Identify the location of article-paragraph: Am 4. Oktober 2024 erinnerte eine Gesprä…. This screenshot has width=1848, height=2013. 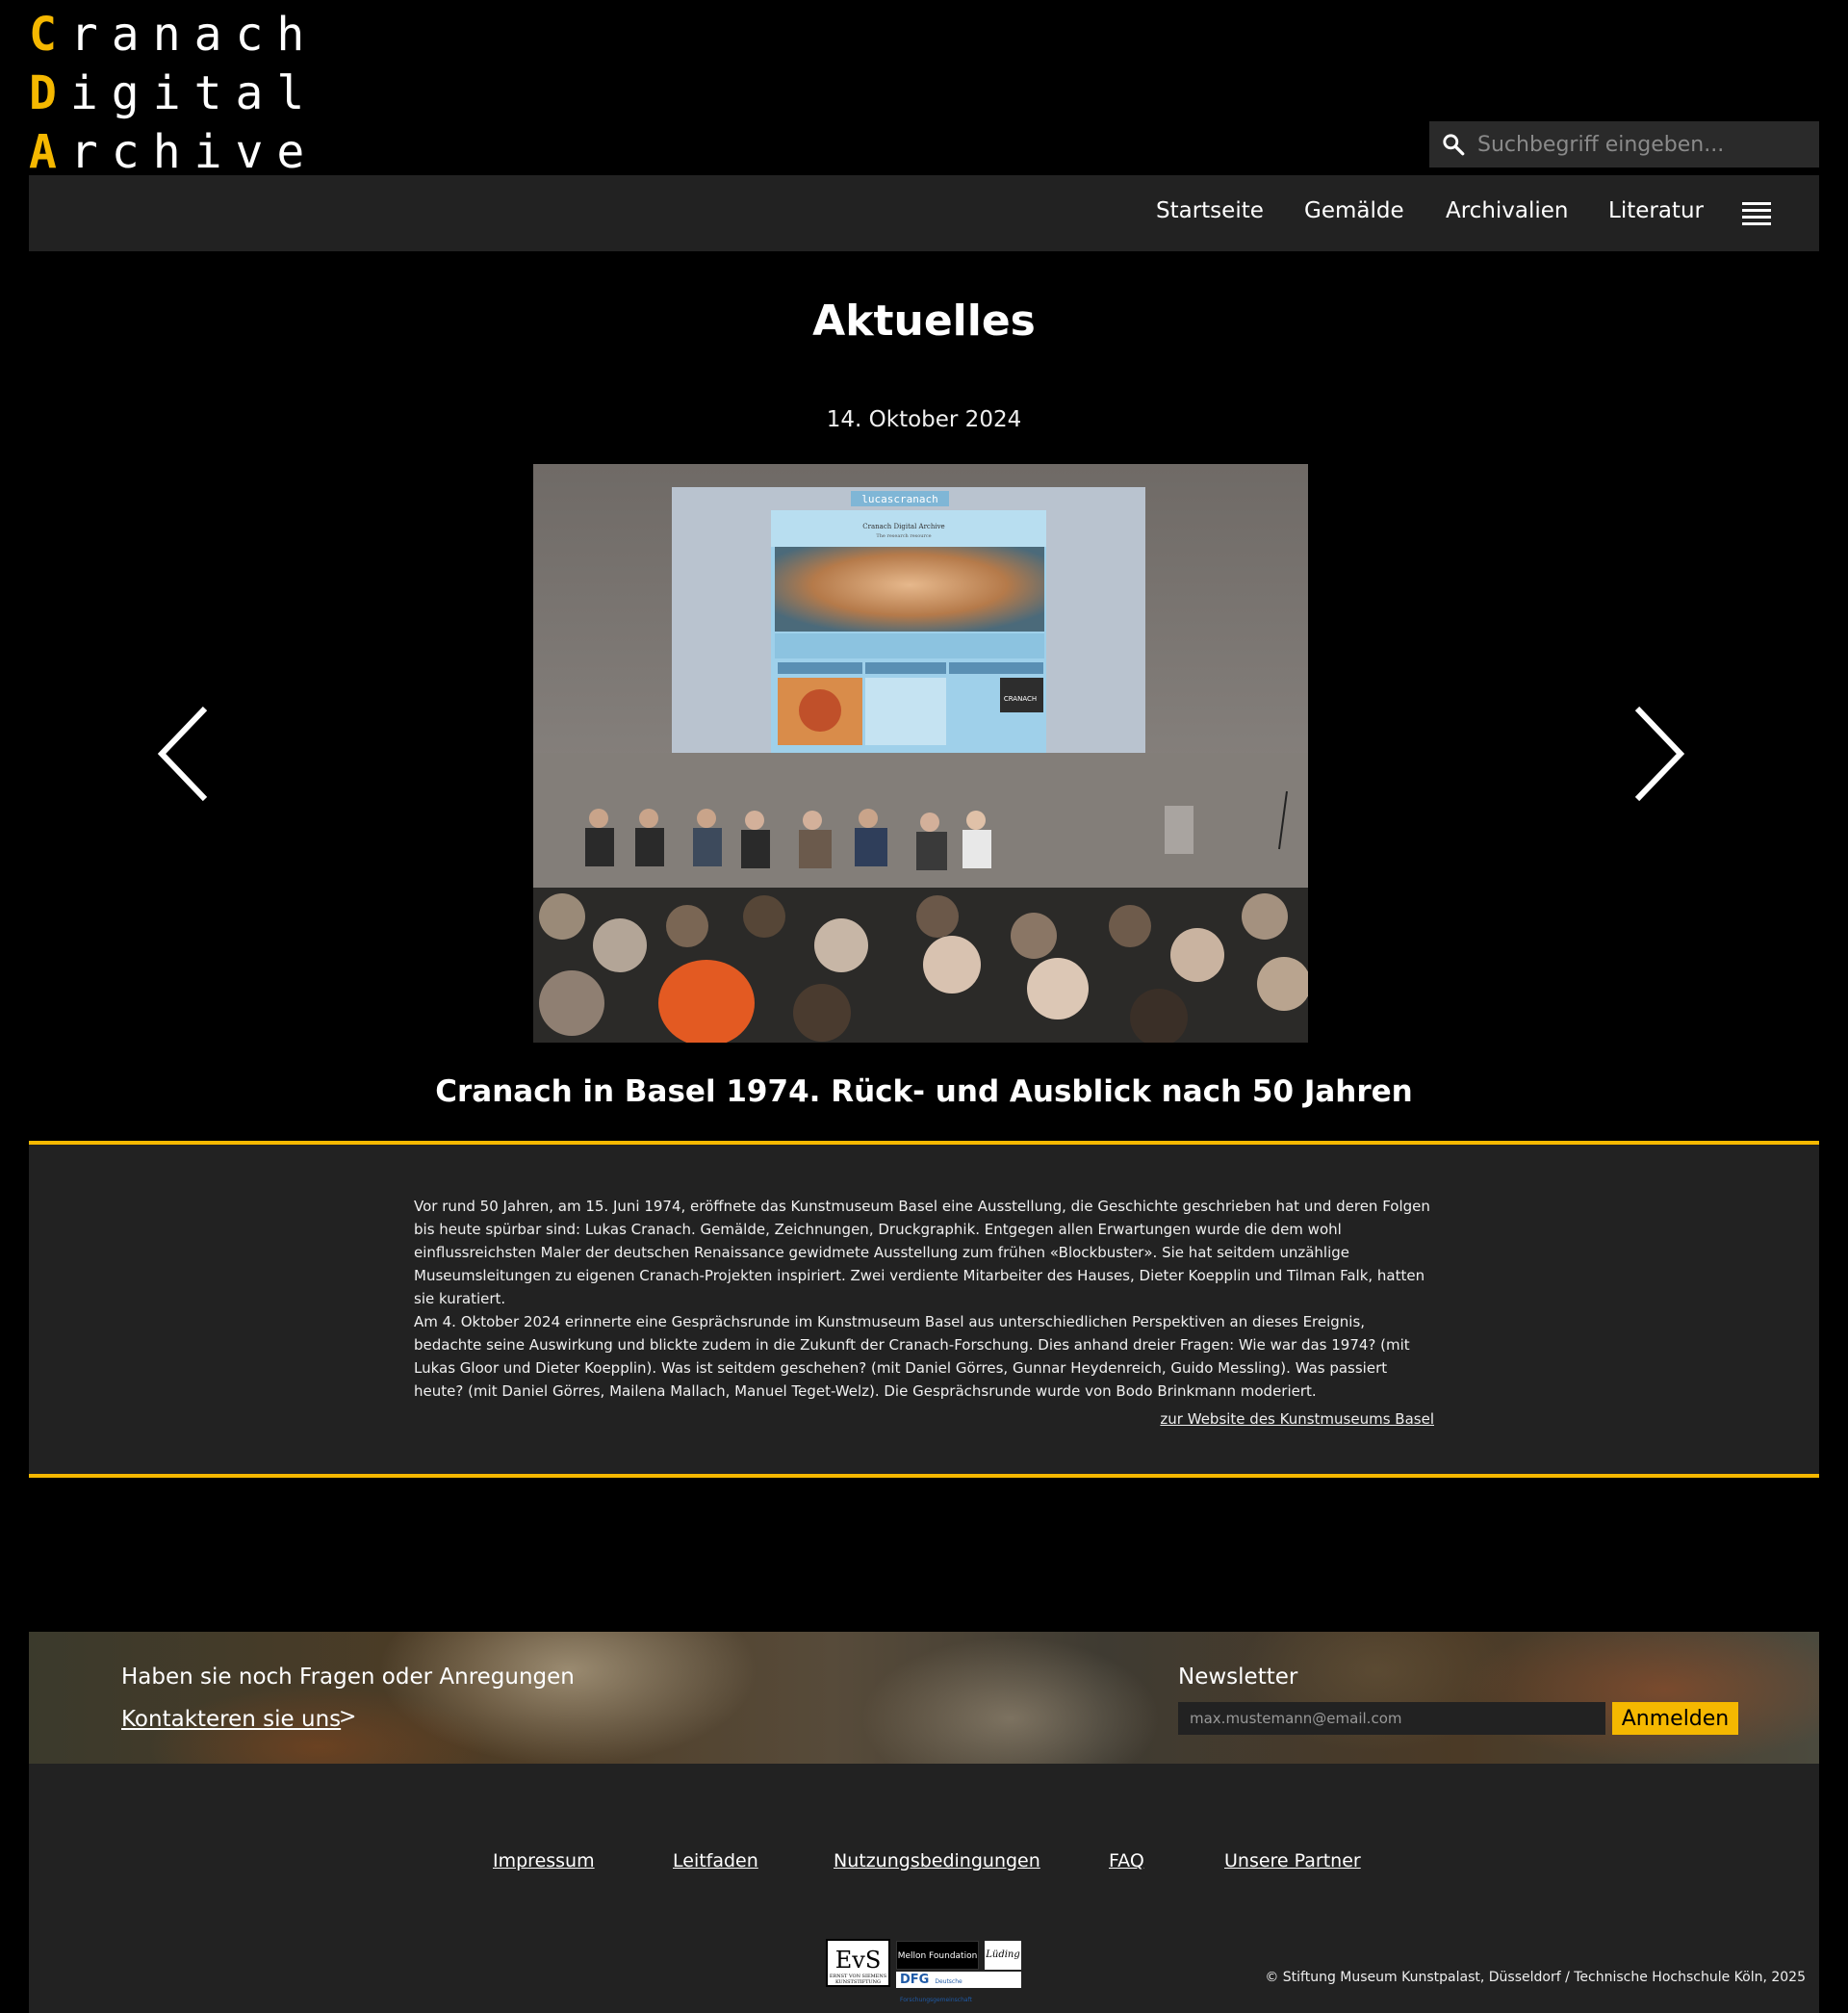
(912, 1356).